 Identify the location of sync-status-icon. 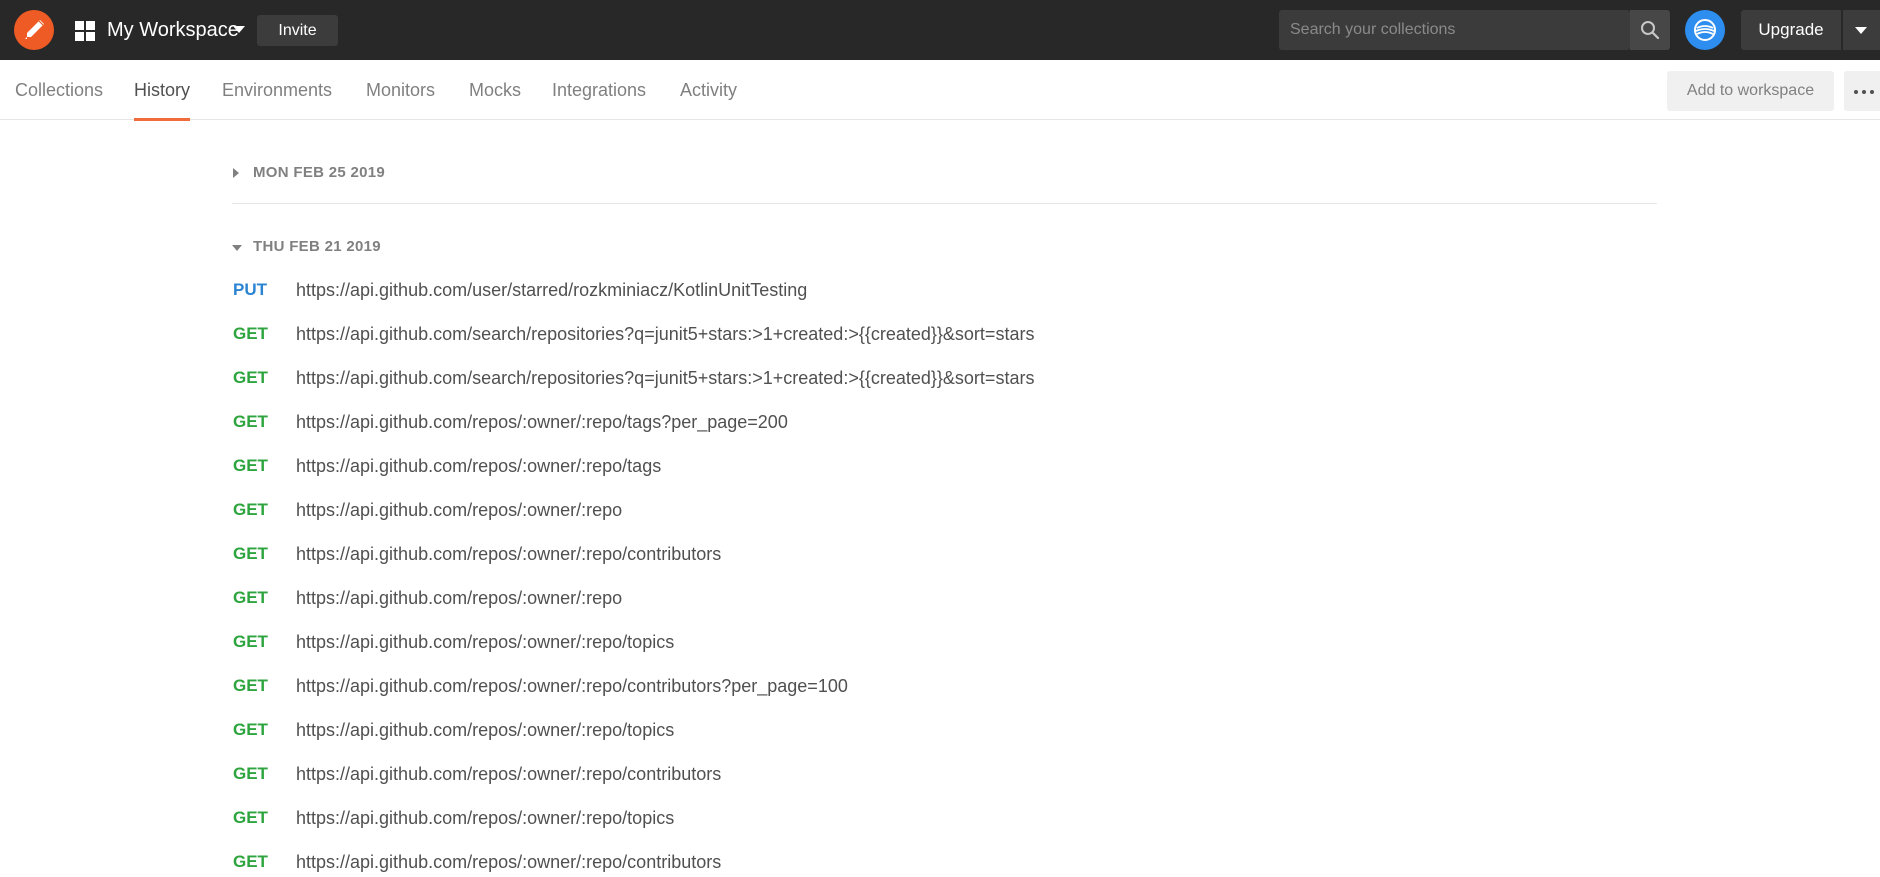
(1705, 30).